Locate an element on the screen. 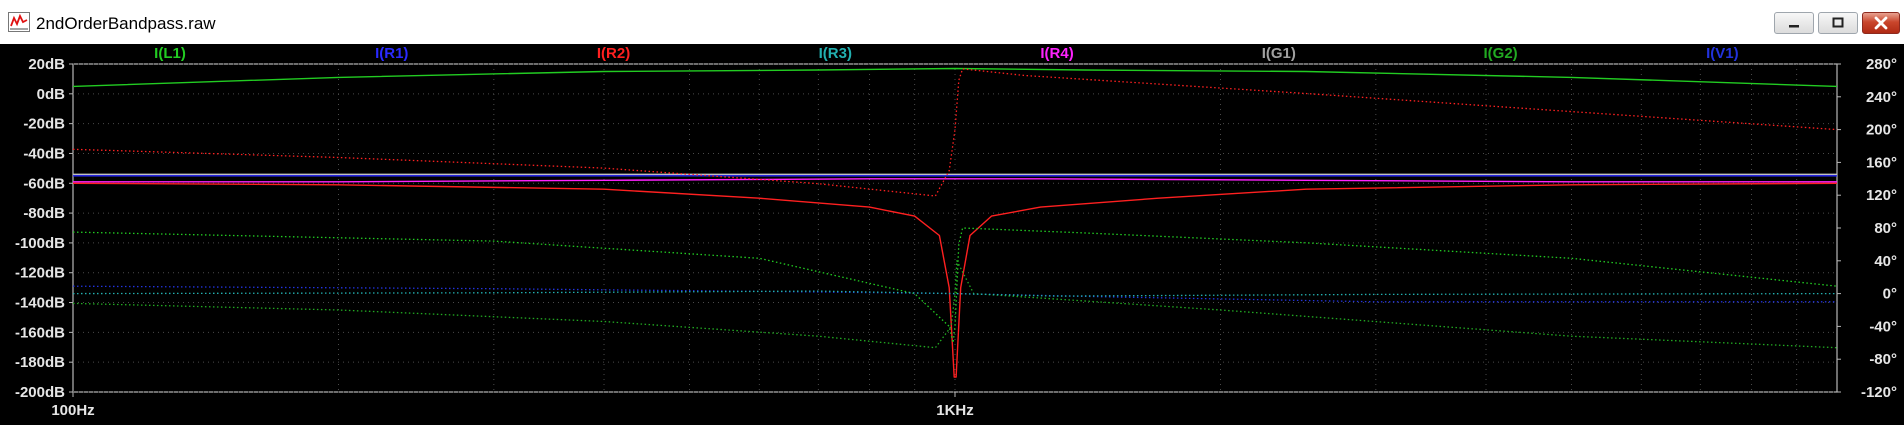  left-axis-tick-label: -80dB is located at coordinates (44, 213).